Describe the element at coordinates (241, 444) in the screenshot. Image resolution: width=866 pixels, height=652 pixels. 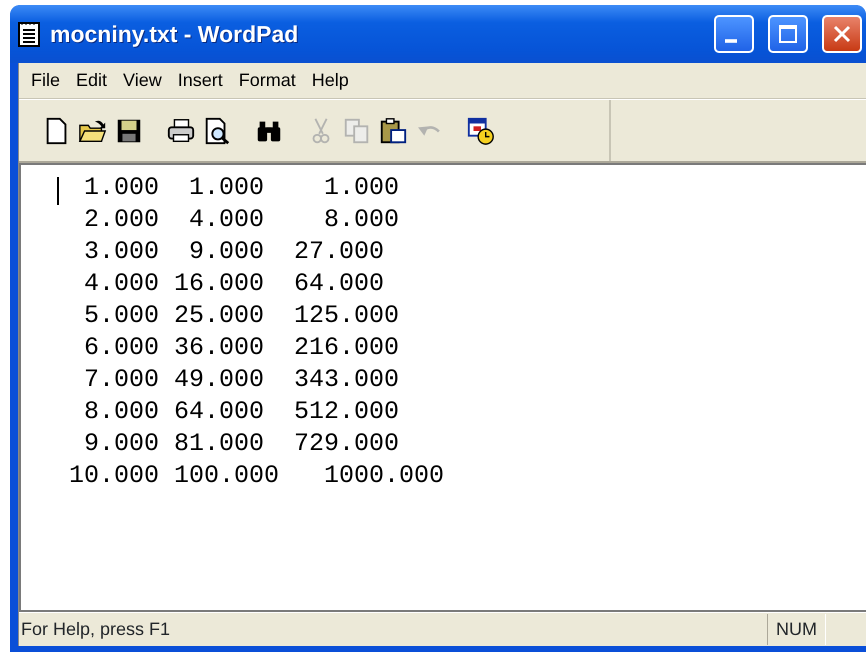
I see `text-line: 9.000 81.000 729.000` at that location.